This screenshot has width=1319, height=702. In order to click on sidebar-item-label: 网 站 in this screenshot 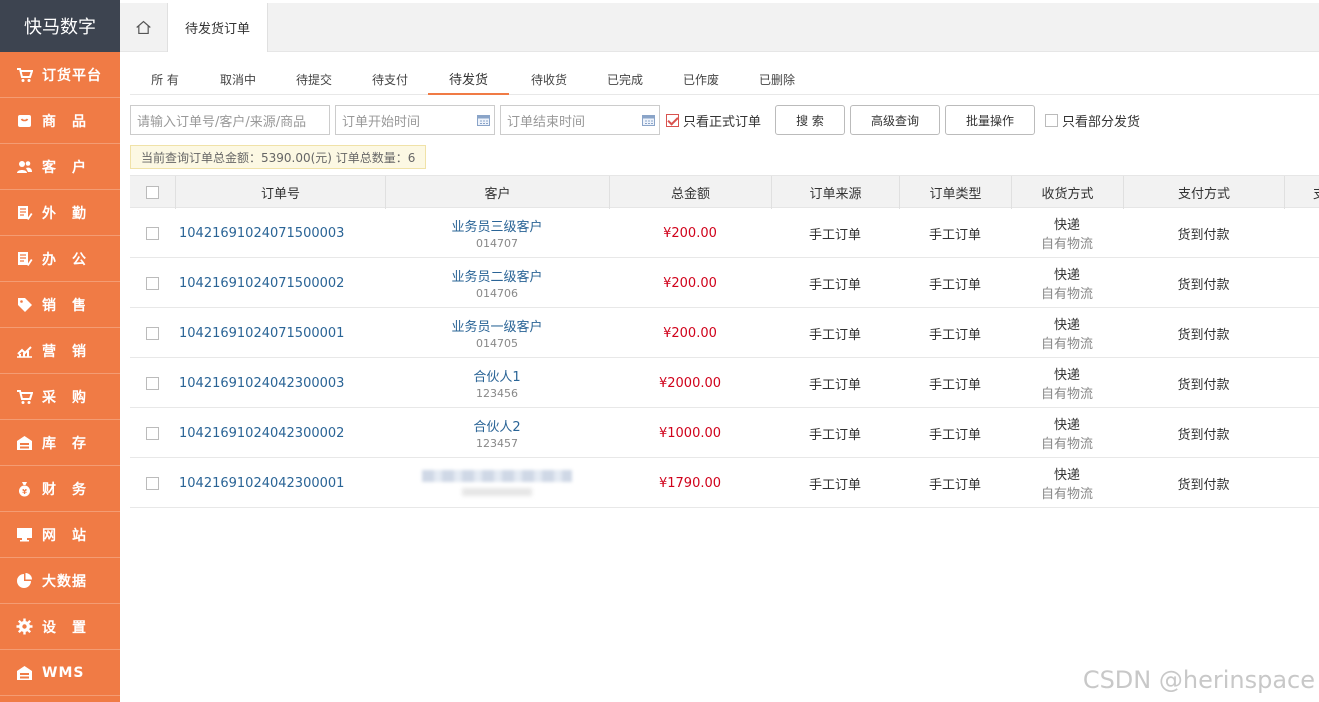, I will do `click(64, 535)`.